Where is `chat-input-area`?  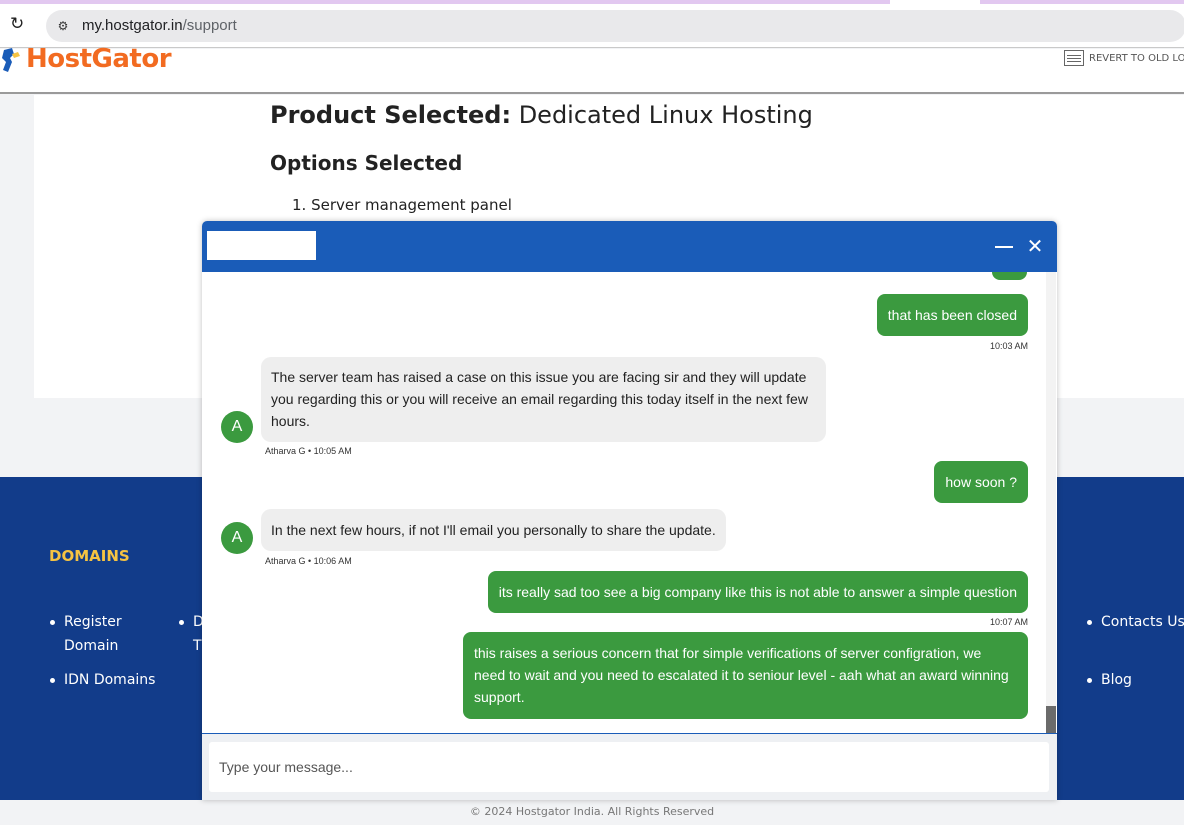 chat-input-area is located at coordinates (629, 767).